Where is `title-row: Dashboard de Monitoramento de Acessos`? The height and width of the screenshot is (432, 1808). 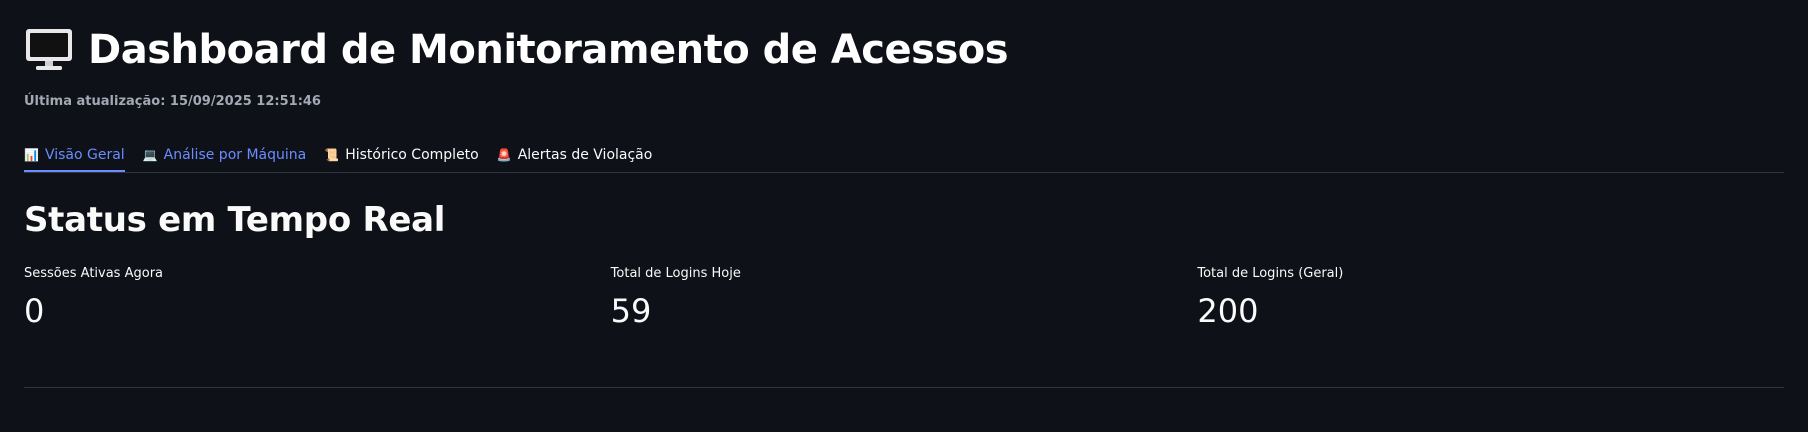 title-row: Dashboard de Monitoramento de Acessos is located at coordinates (516, 50).